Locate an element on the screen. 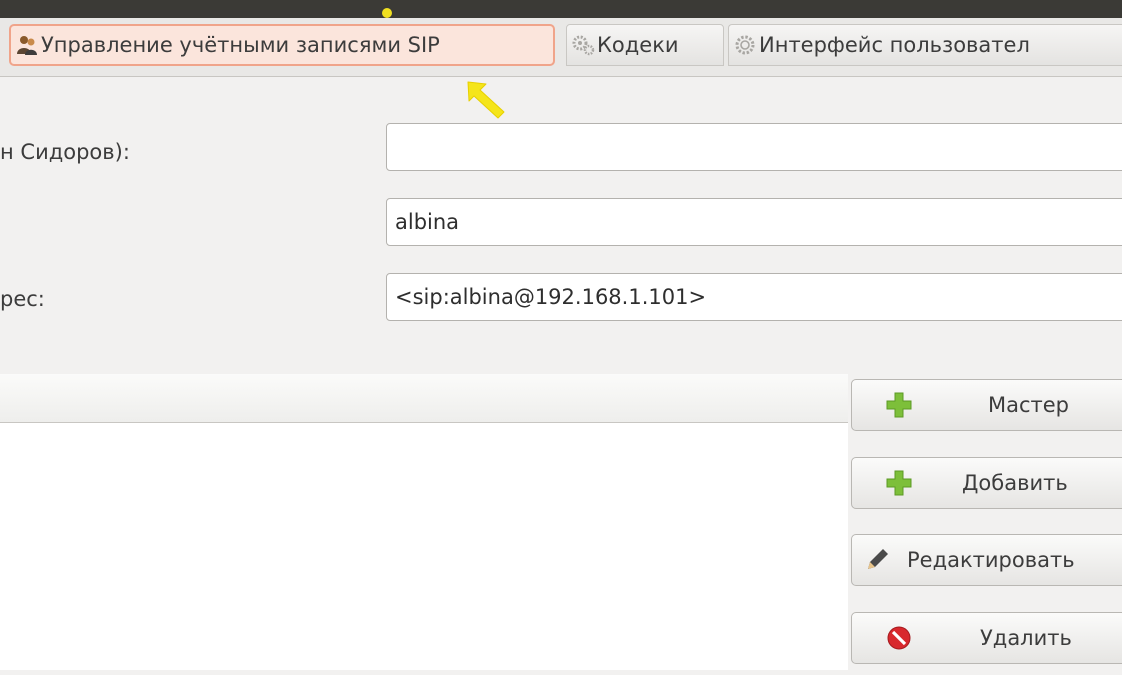 Image resolution: width=1122 pixels, height=675 pixels. delete-button: Удалить is located at coordinates (986, 638).